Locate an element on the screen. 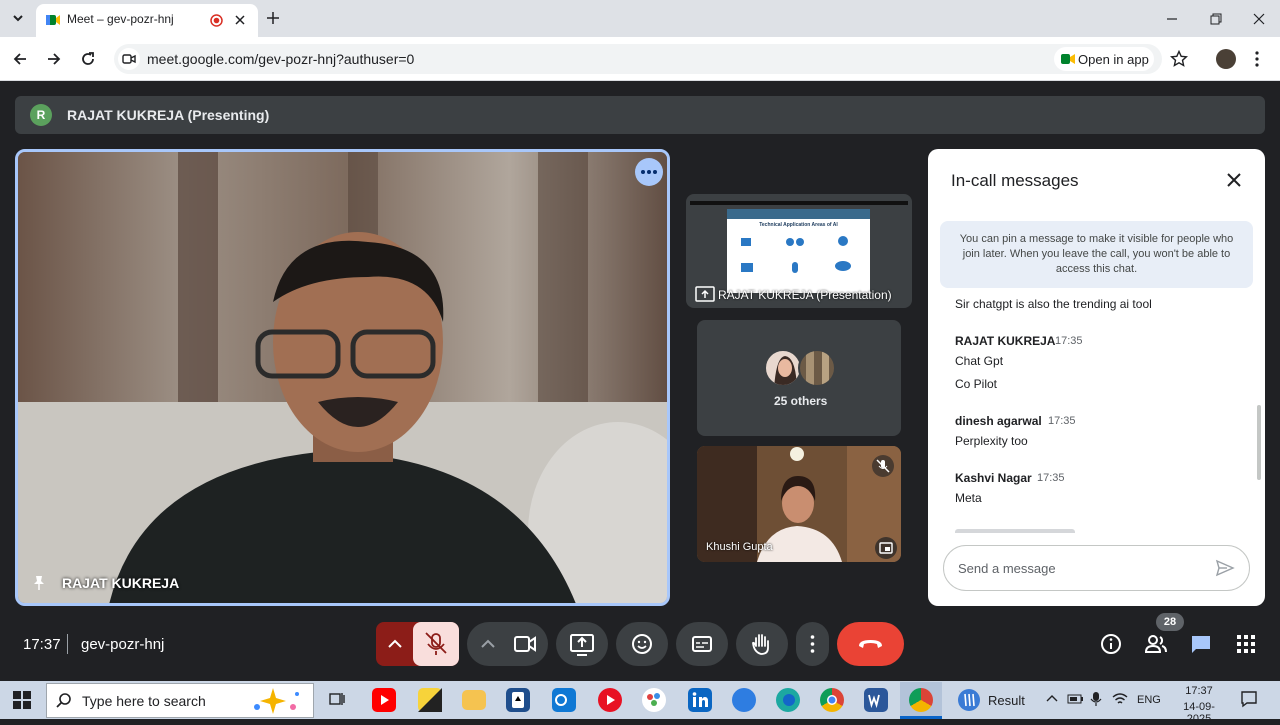 Image resolution: width=1280 pixels, height=725 pixels. result-app-icon is located at coordinates (969, 700).